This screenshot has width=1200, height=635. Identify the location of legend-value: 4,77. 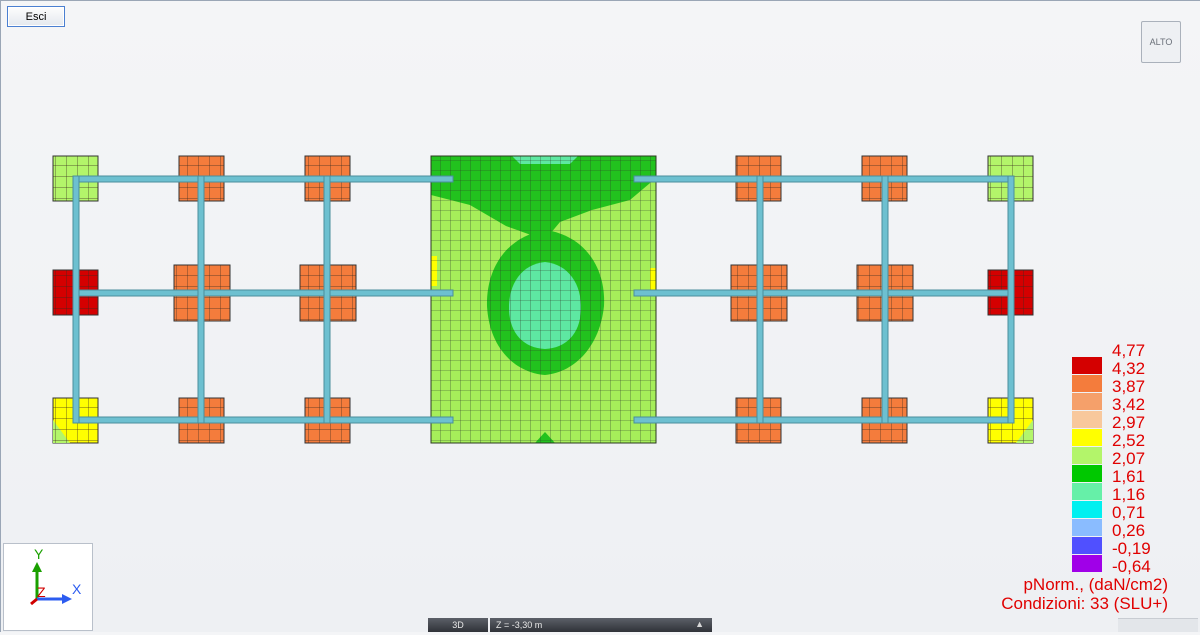
(1129, 350).